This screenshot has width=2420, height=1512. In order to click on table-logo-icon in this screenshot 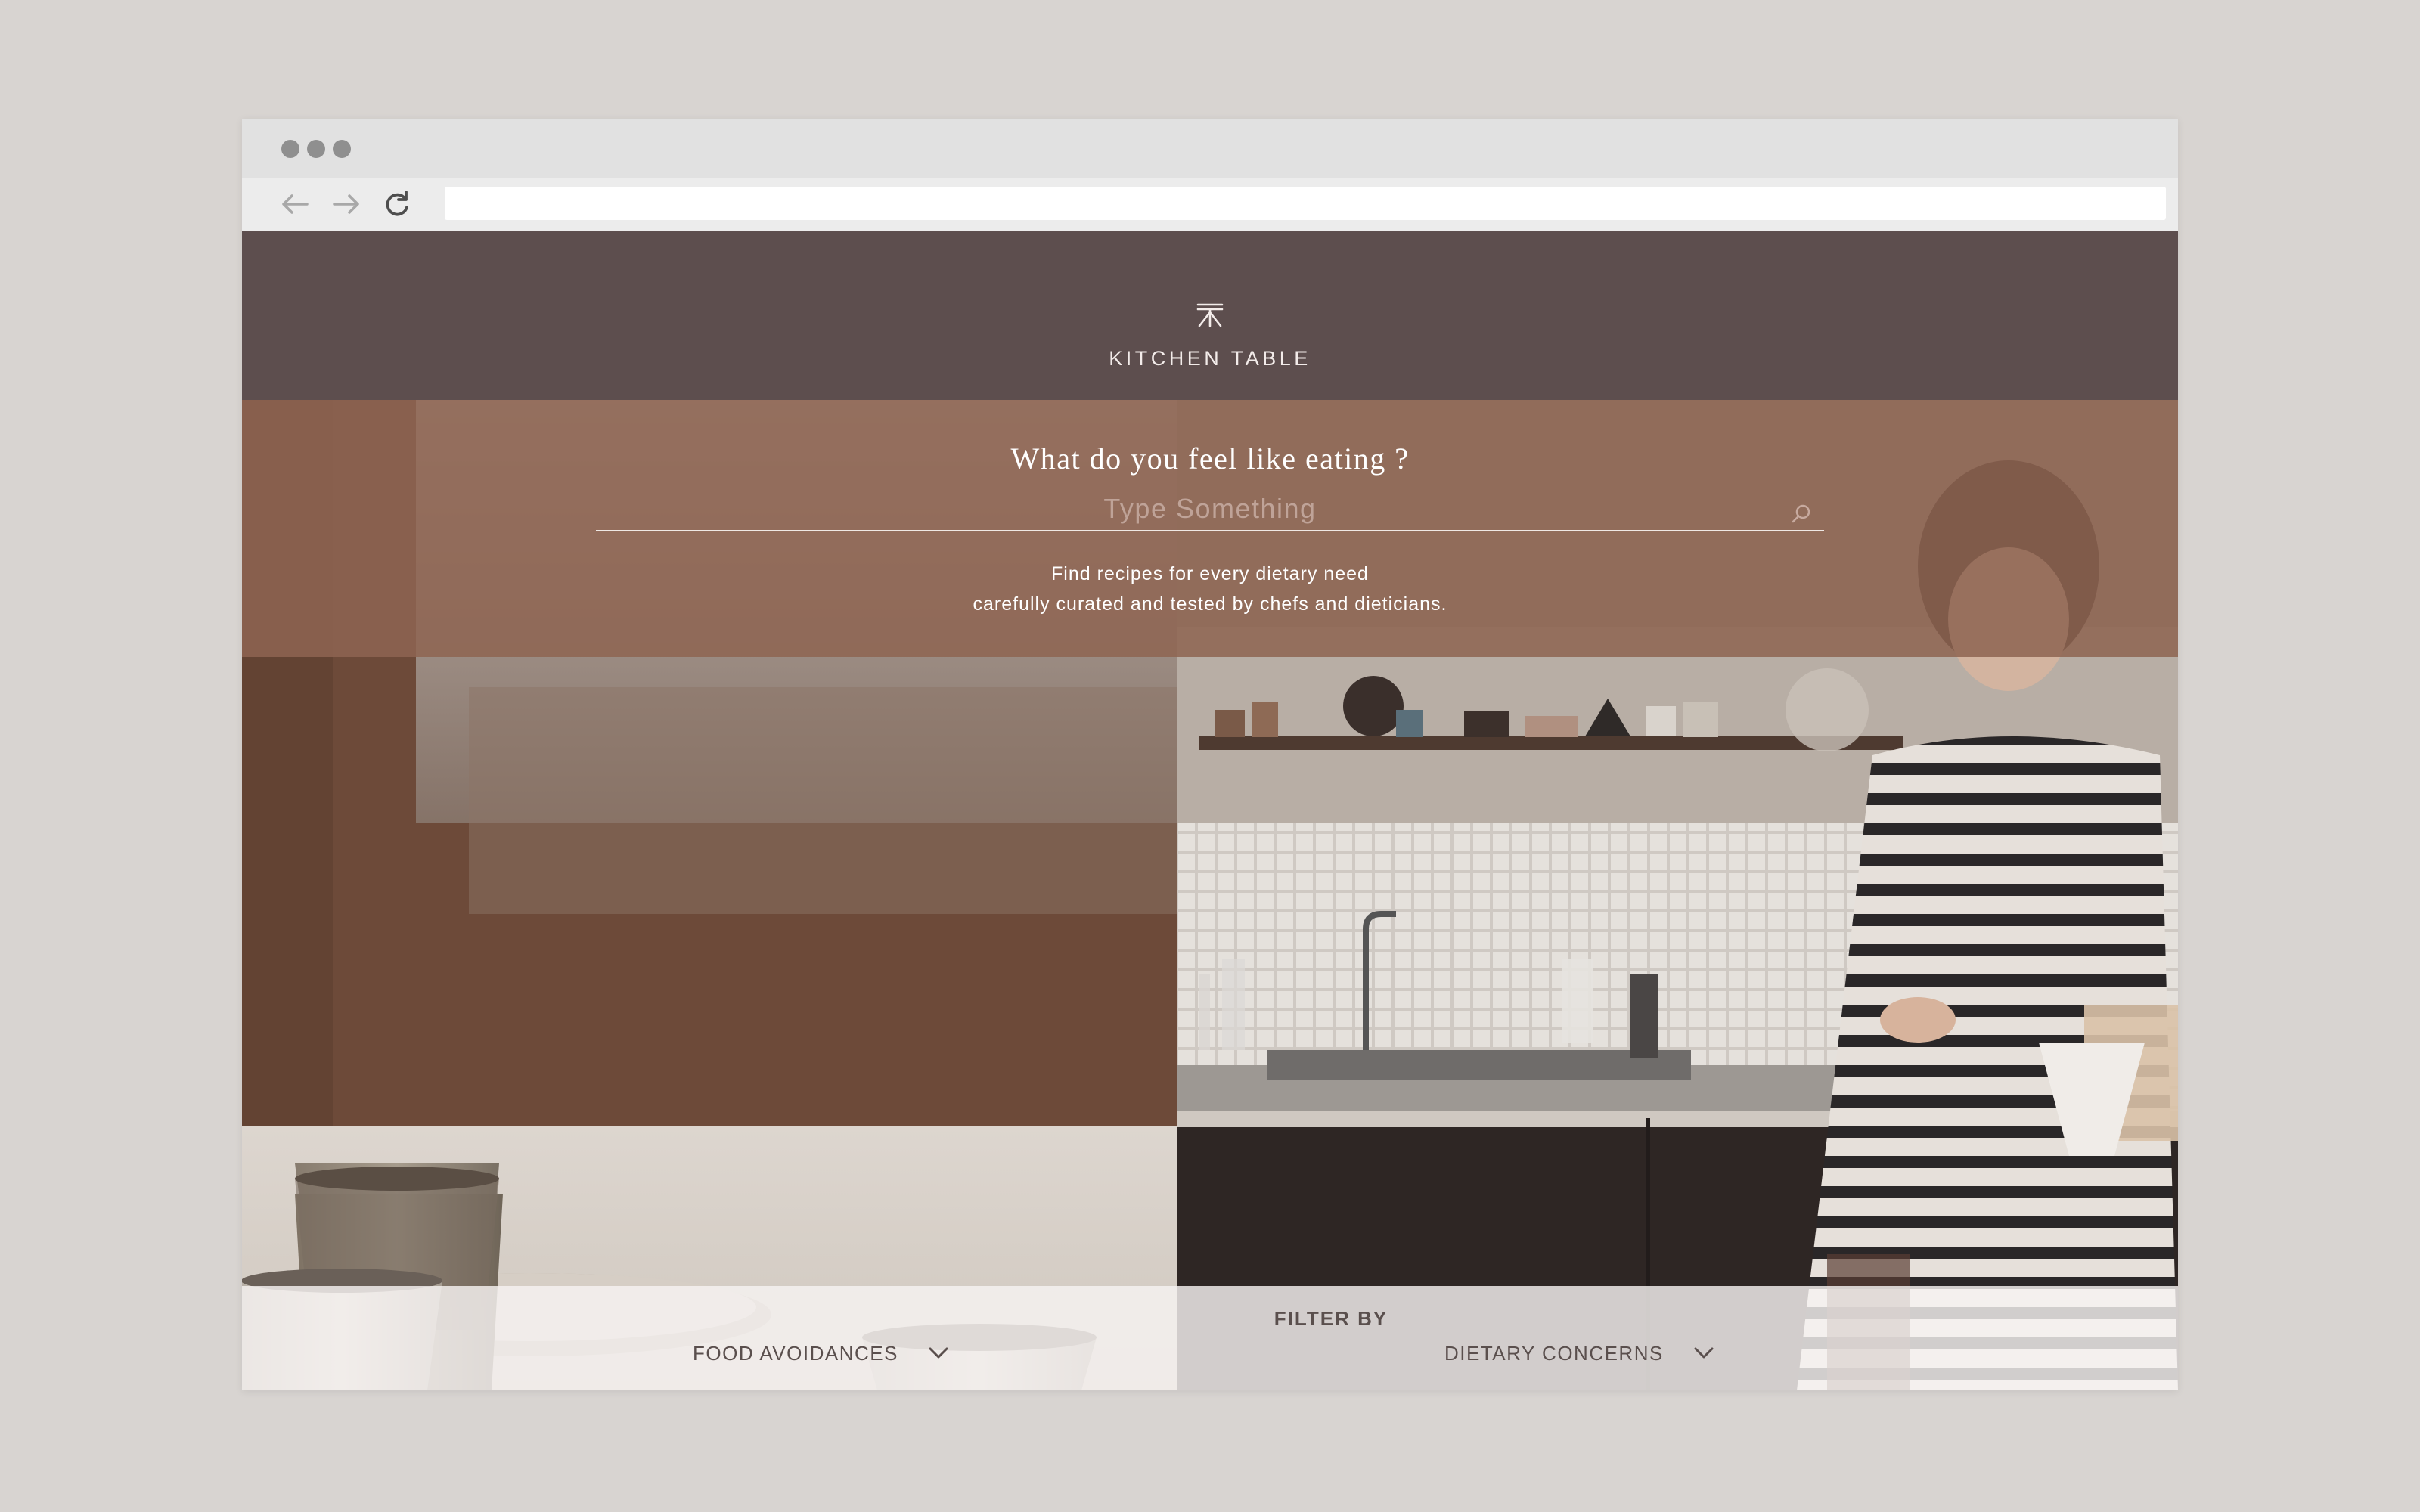, I will do `click(1210, 315)`.